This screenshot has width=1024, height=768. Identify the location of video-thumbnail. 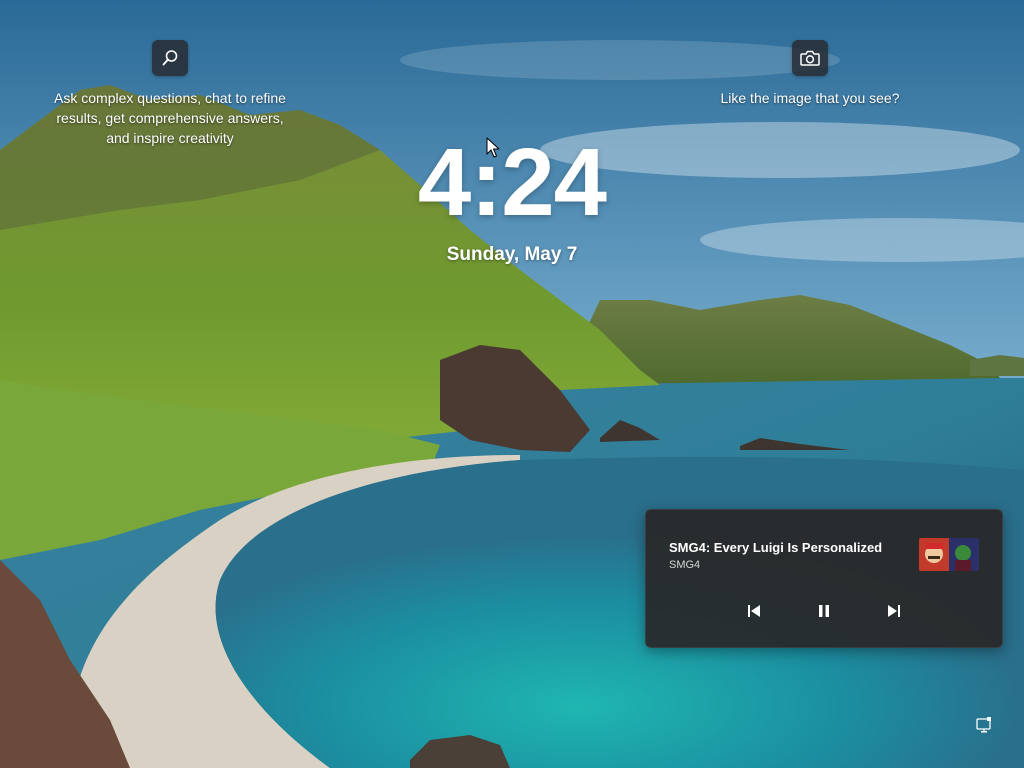
(949, 554).